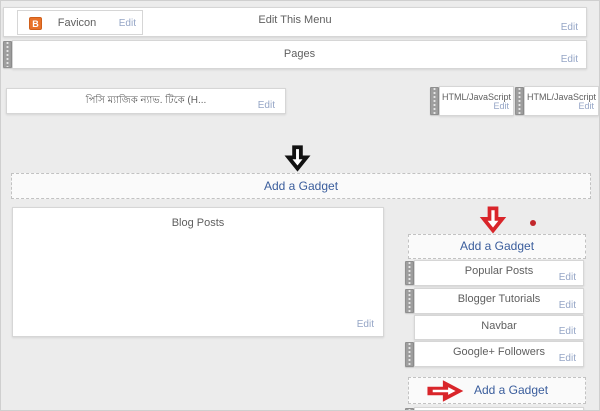 The height and width of the screenshot is (411, 600). I want to click on sidebar-add-gadget-bottom-link: Add a Gadget, so click(511, 390).